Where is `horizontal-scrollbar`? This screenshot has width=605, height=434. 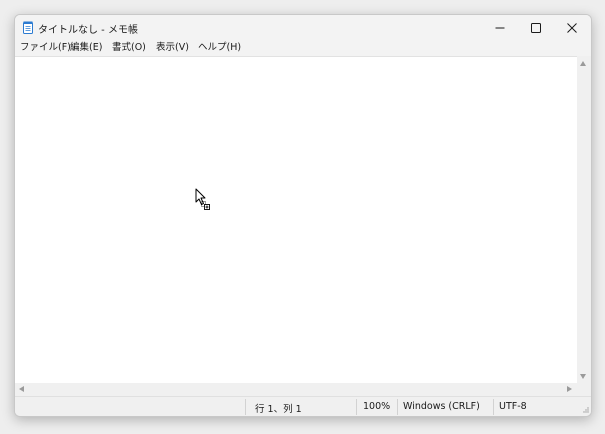
horizontal-scrollbar is located at coordinates (296, 389).